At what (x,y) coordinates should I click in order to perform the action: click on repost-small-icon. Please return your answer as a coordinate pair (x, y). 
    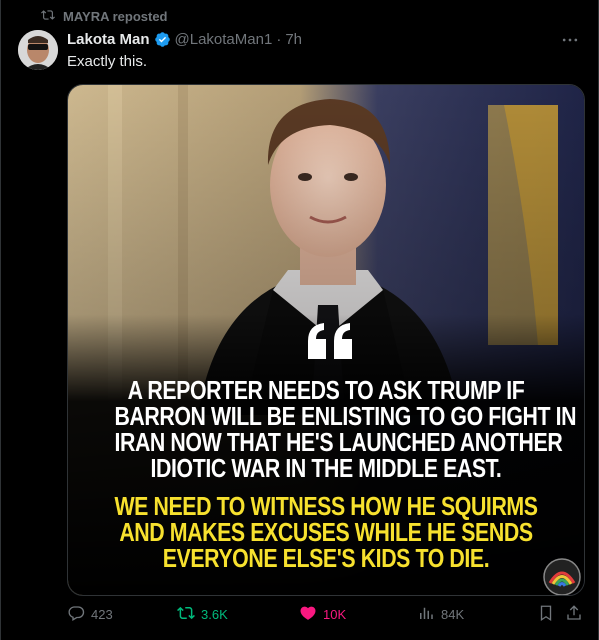
    Looking at the image, I should click on (48, 16).